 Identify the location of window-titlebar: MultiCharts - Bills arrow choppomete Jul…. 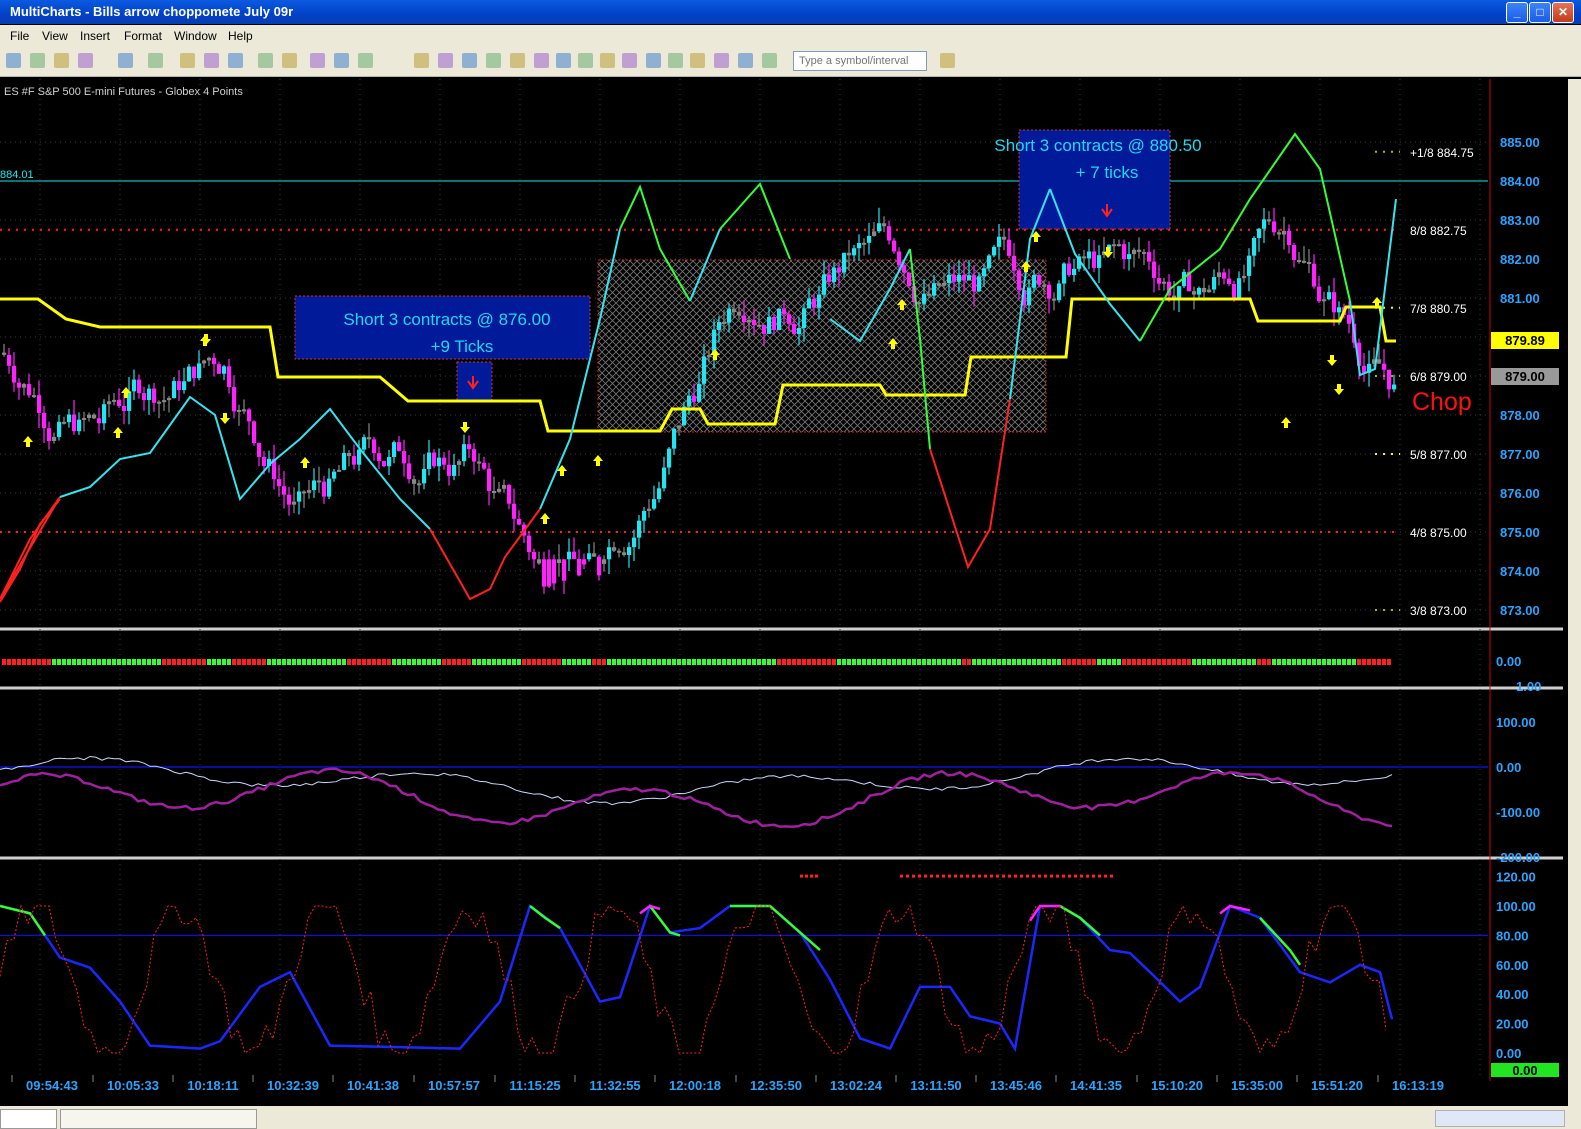
(790, 12).